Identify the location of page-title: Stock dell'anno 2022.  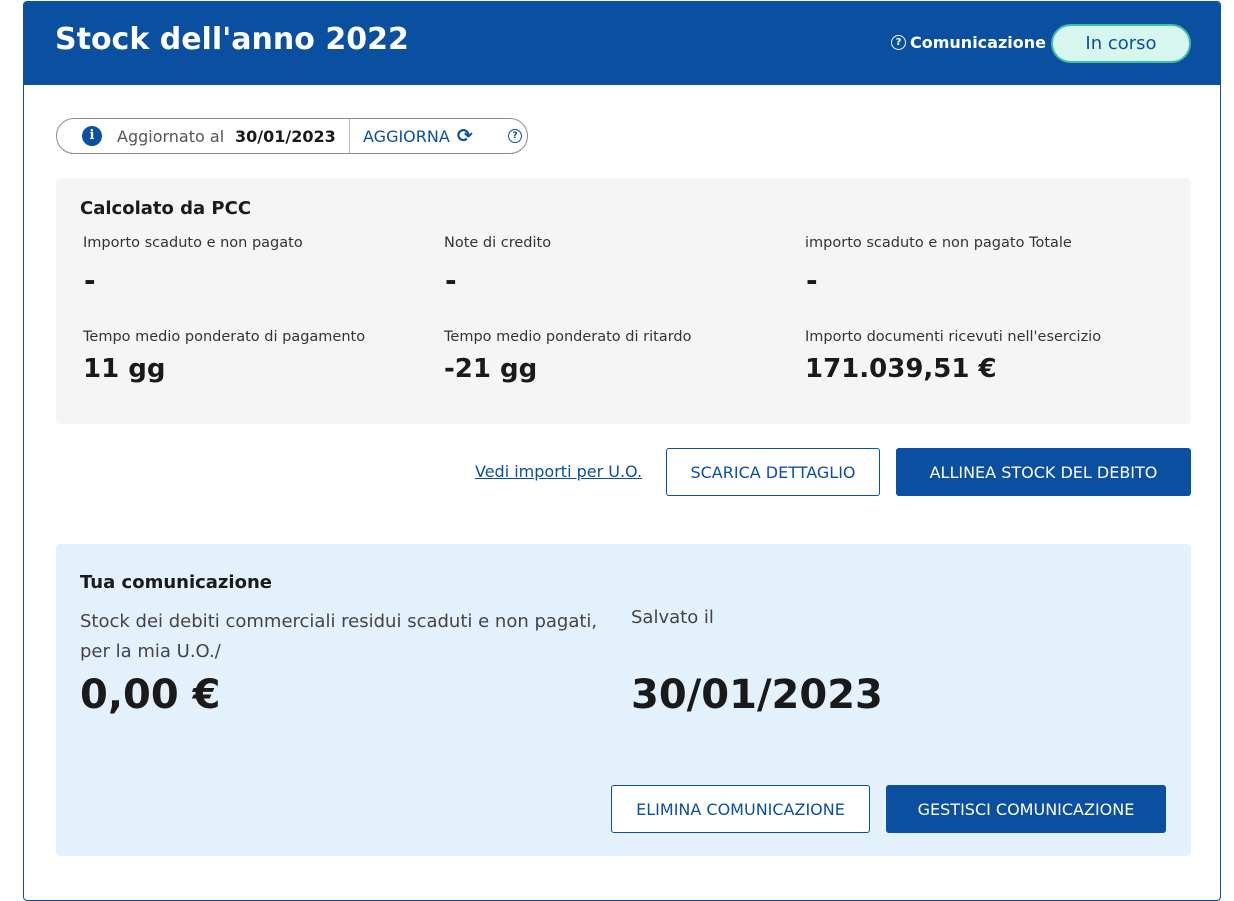
(232, 39).